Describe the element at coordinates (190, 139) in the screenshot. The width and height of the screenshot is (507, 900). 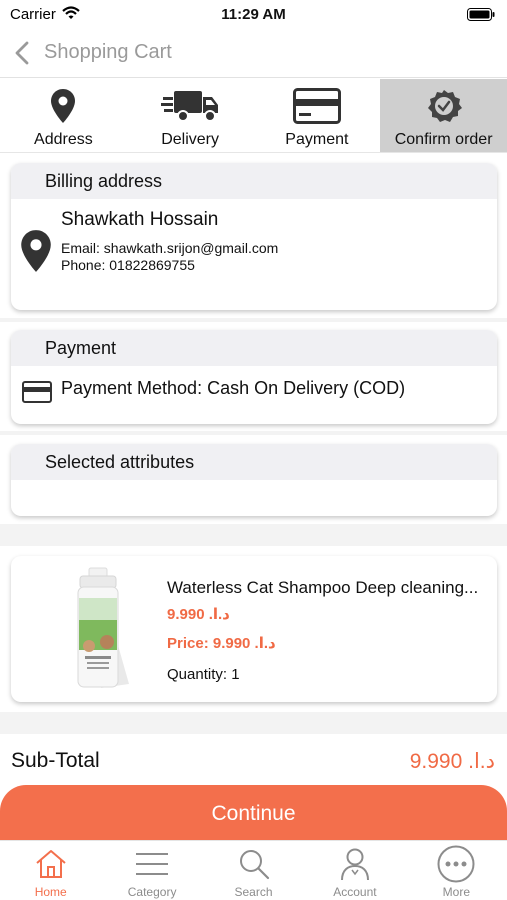
I see `step-label: Delivery` at that location.